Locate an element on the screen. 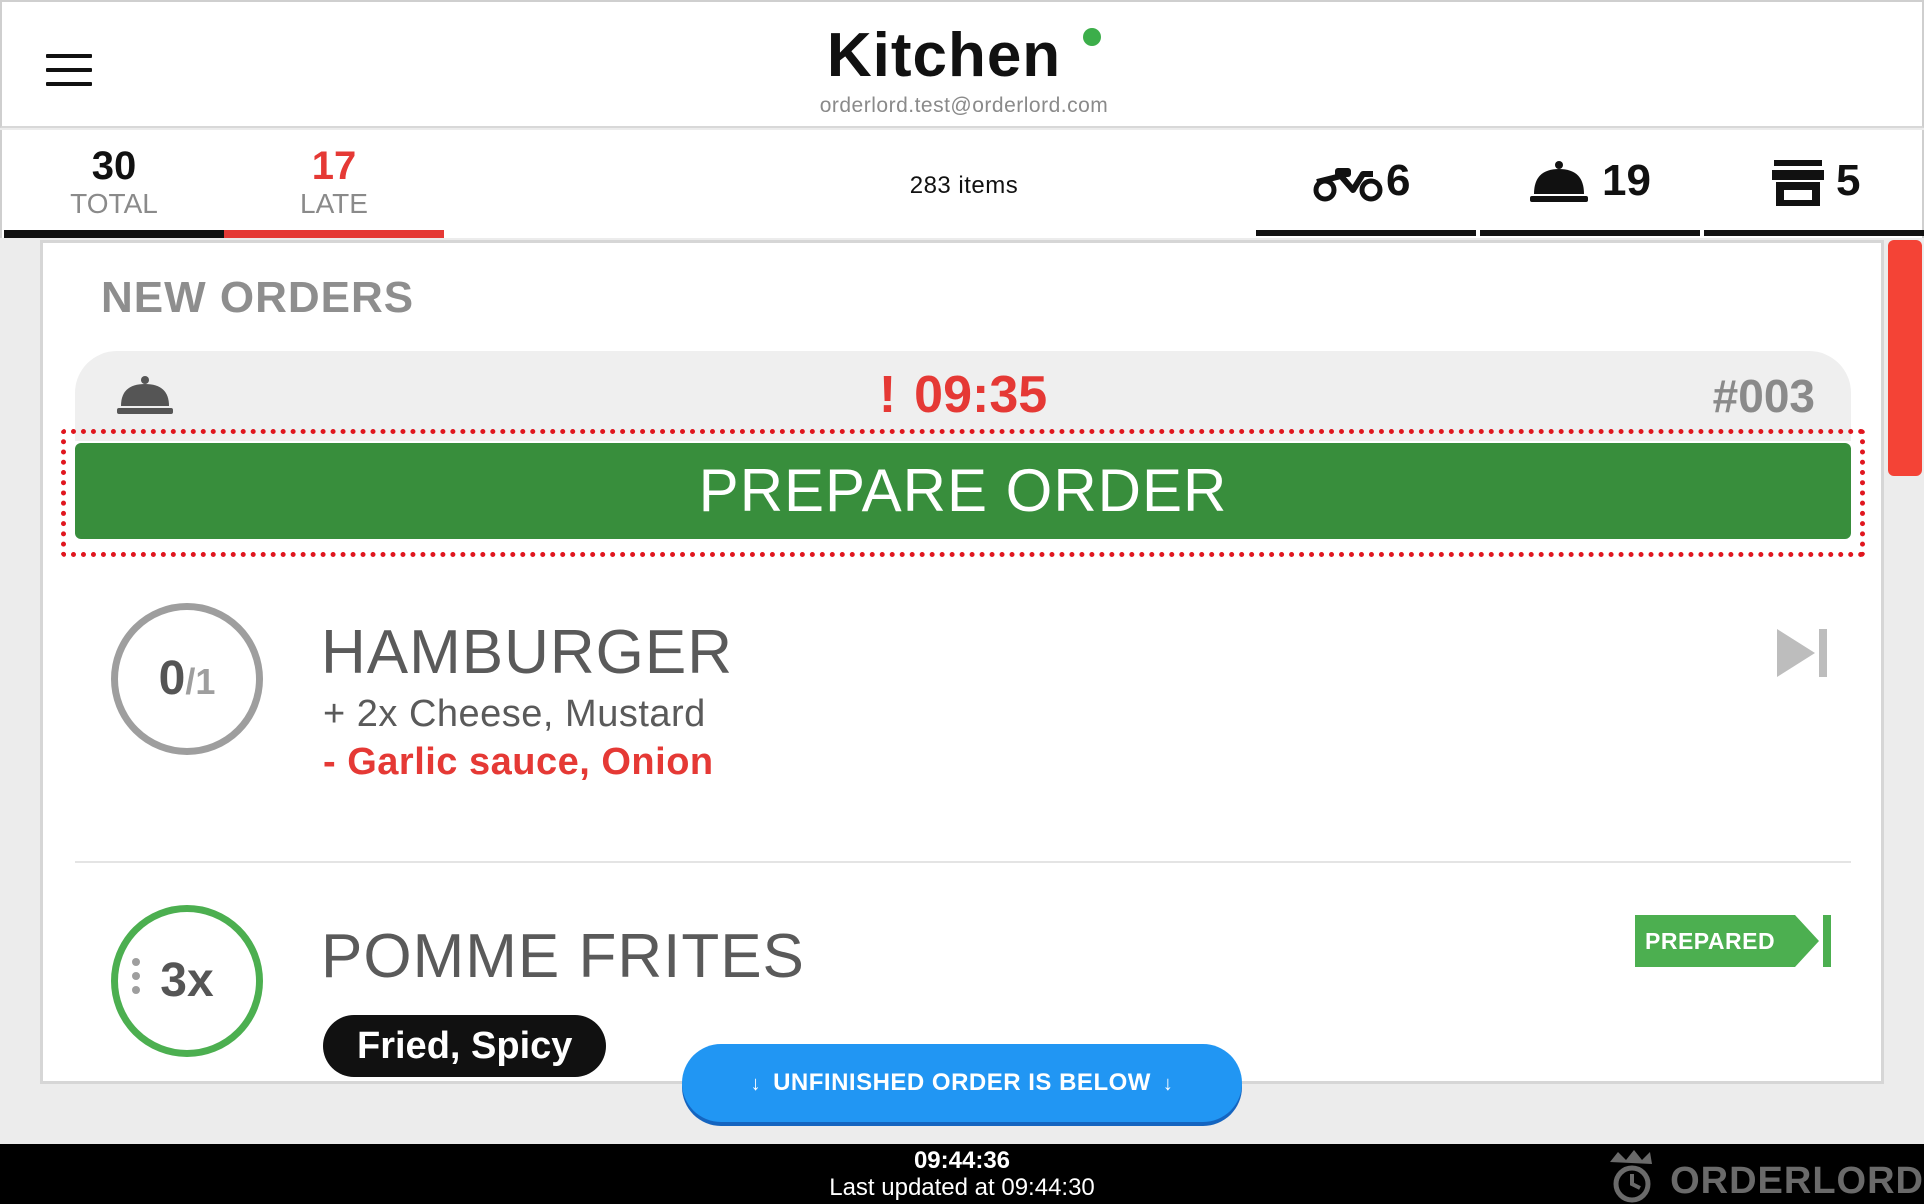 The width and height of the screenshot is (1924, 1204). store-icon is located at coordinates (1798, 183).